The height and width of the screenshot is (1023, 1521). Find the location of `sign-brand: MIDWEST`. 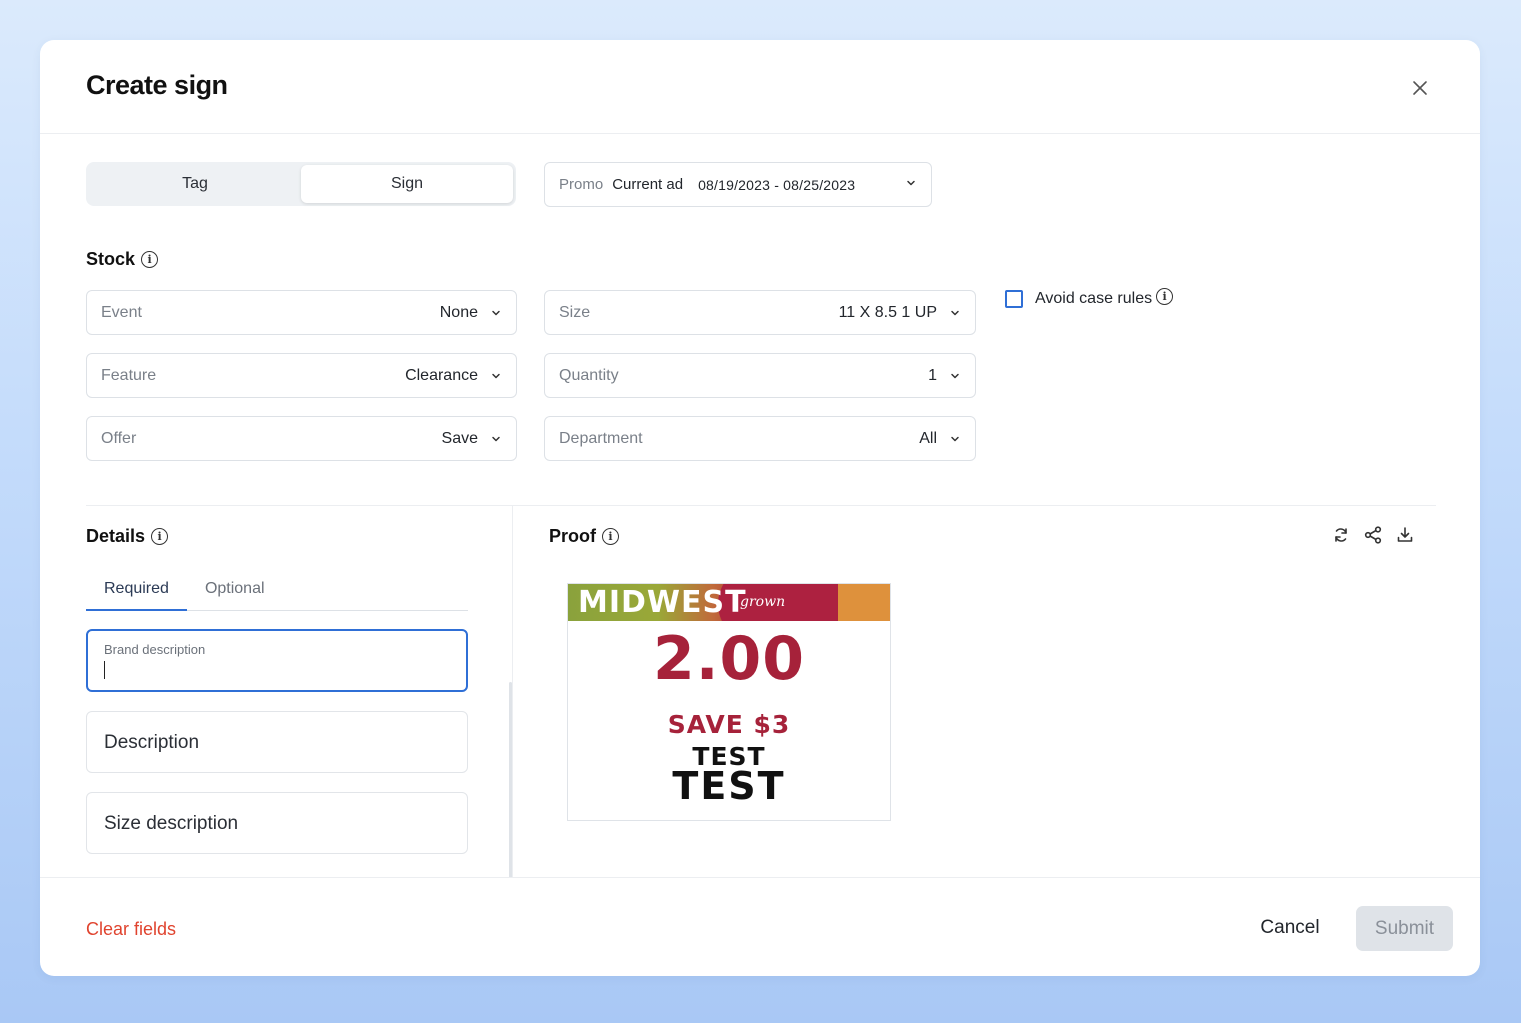

sign-brand: MIDWEST is located at coordinates (662, 602).